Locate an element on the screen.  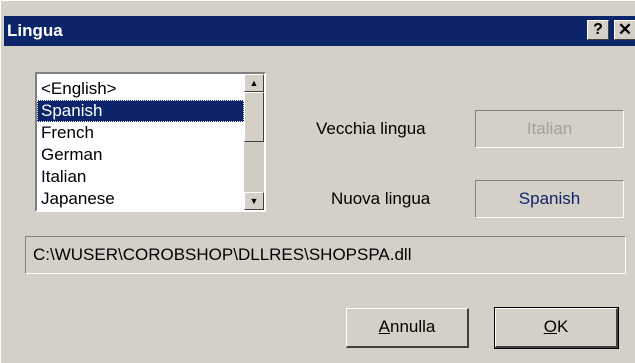
language-list-item: German is located at coordinates (140, 155).